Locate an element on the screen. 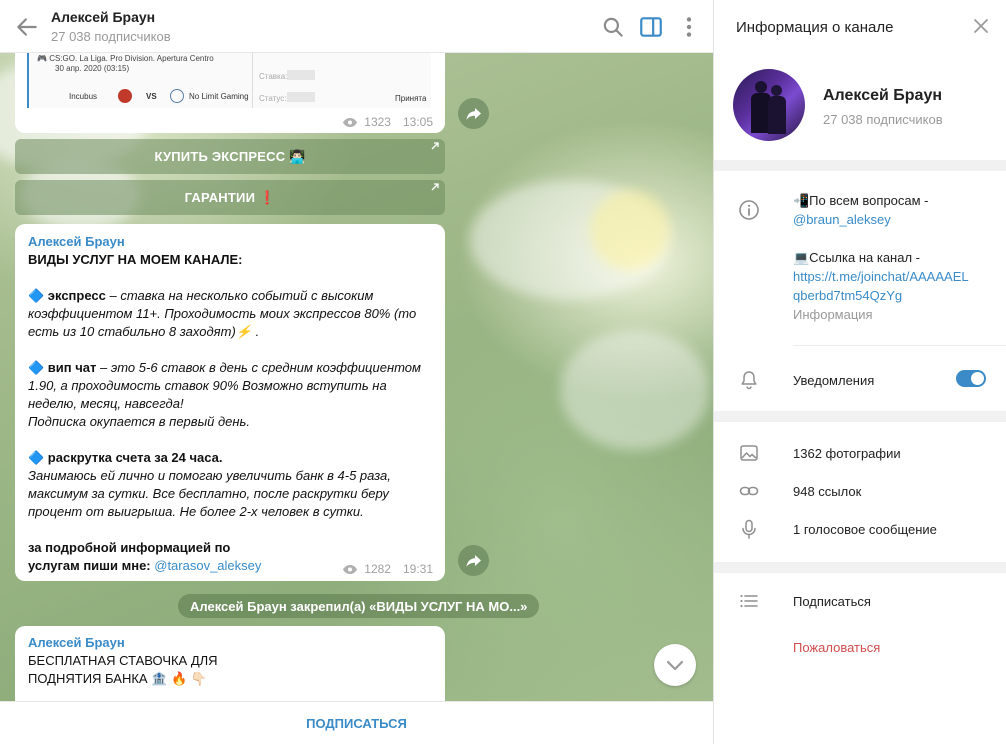  team-logo-nlg is located at coordinates (177, 96).